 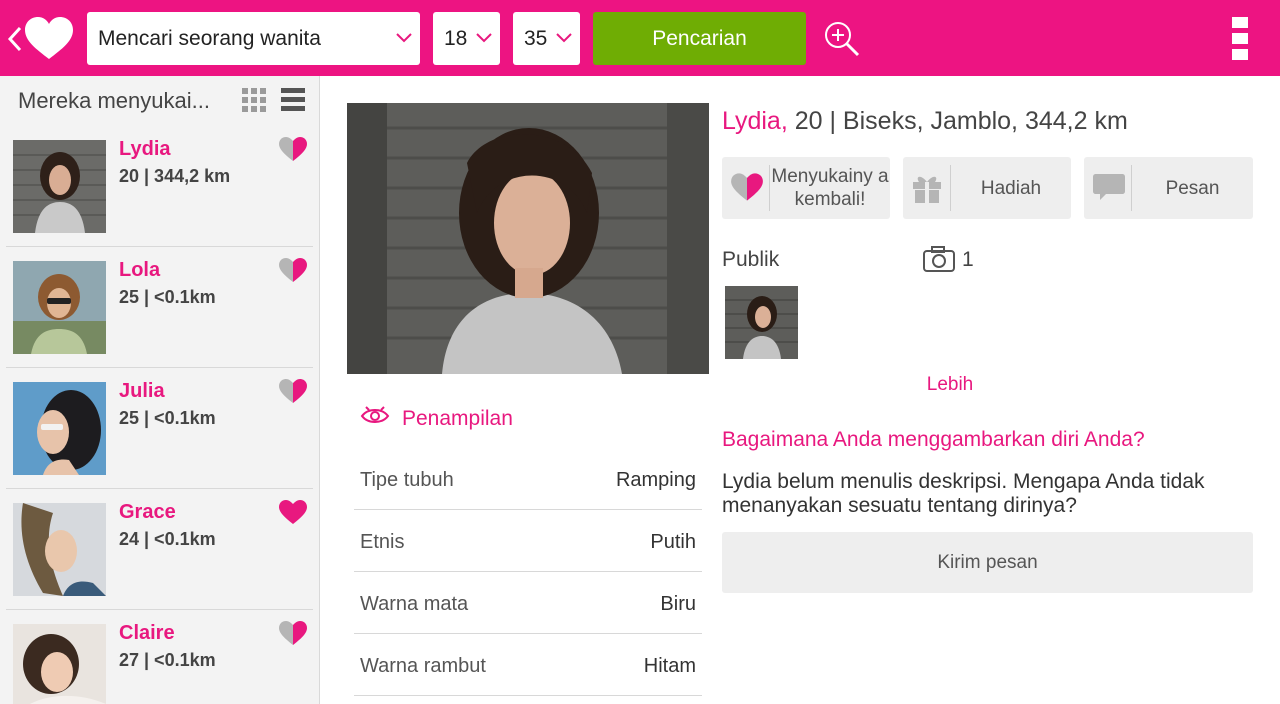 What do you see at coordinates (957, 121) in the screenshot?
I see `profile-details: 20 | Biseks, Jamblo, 344,2 km` at bounding box center [957, 121].